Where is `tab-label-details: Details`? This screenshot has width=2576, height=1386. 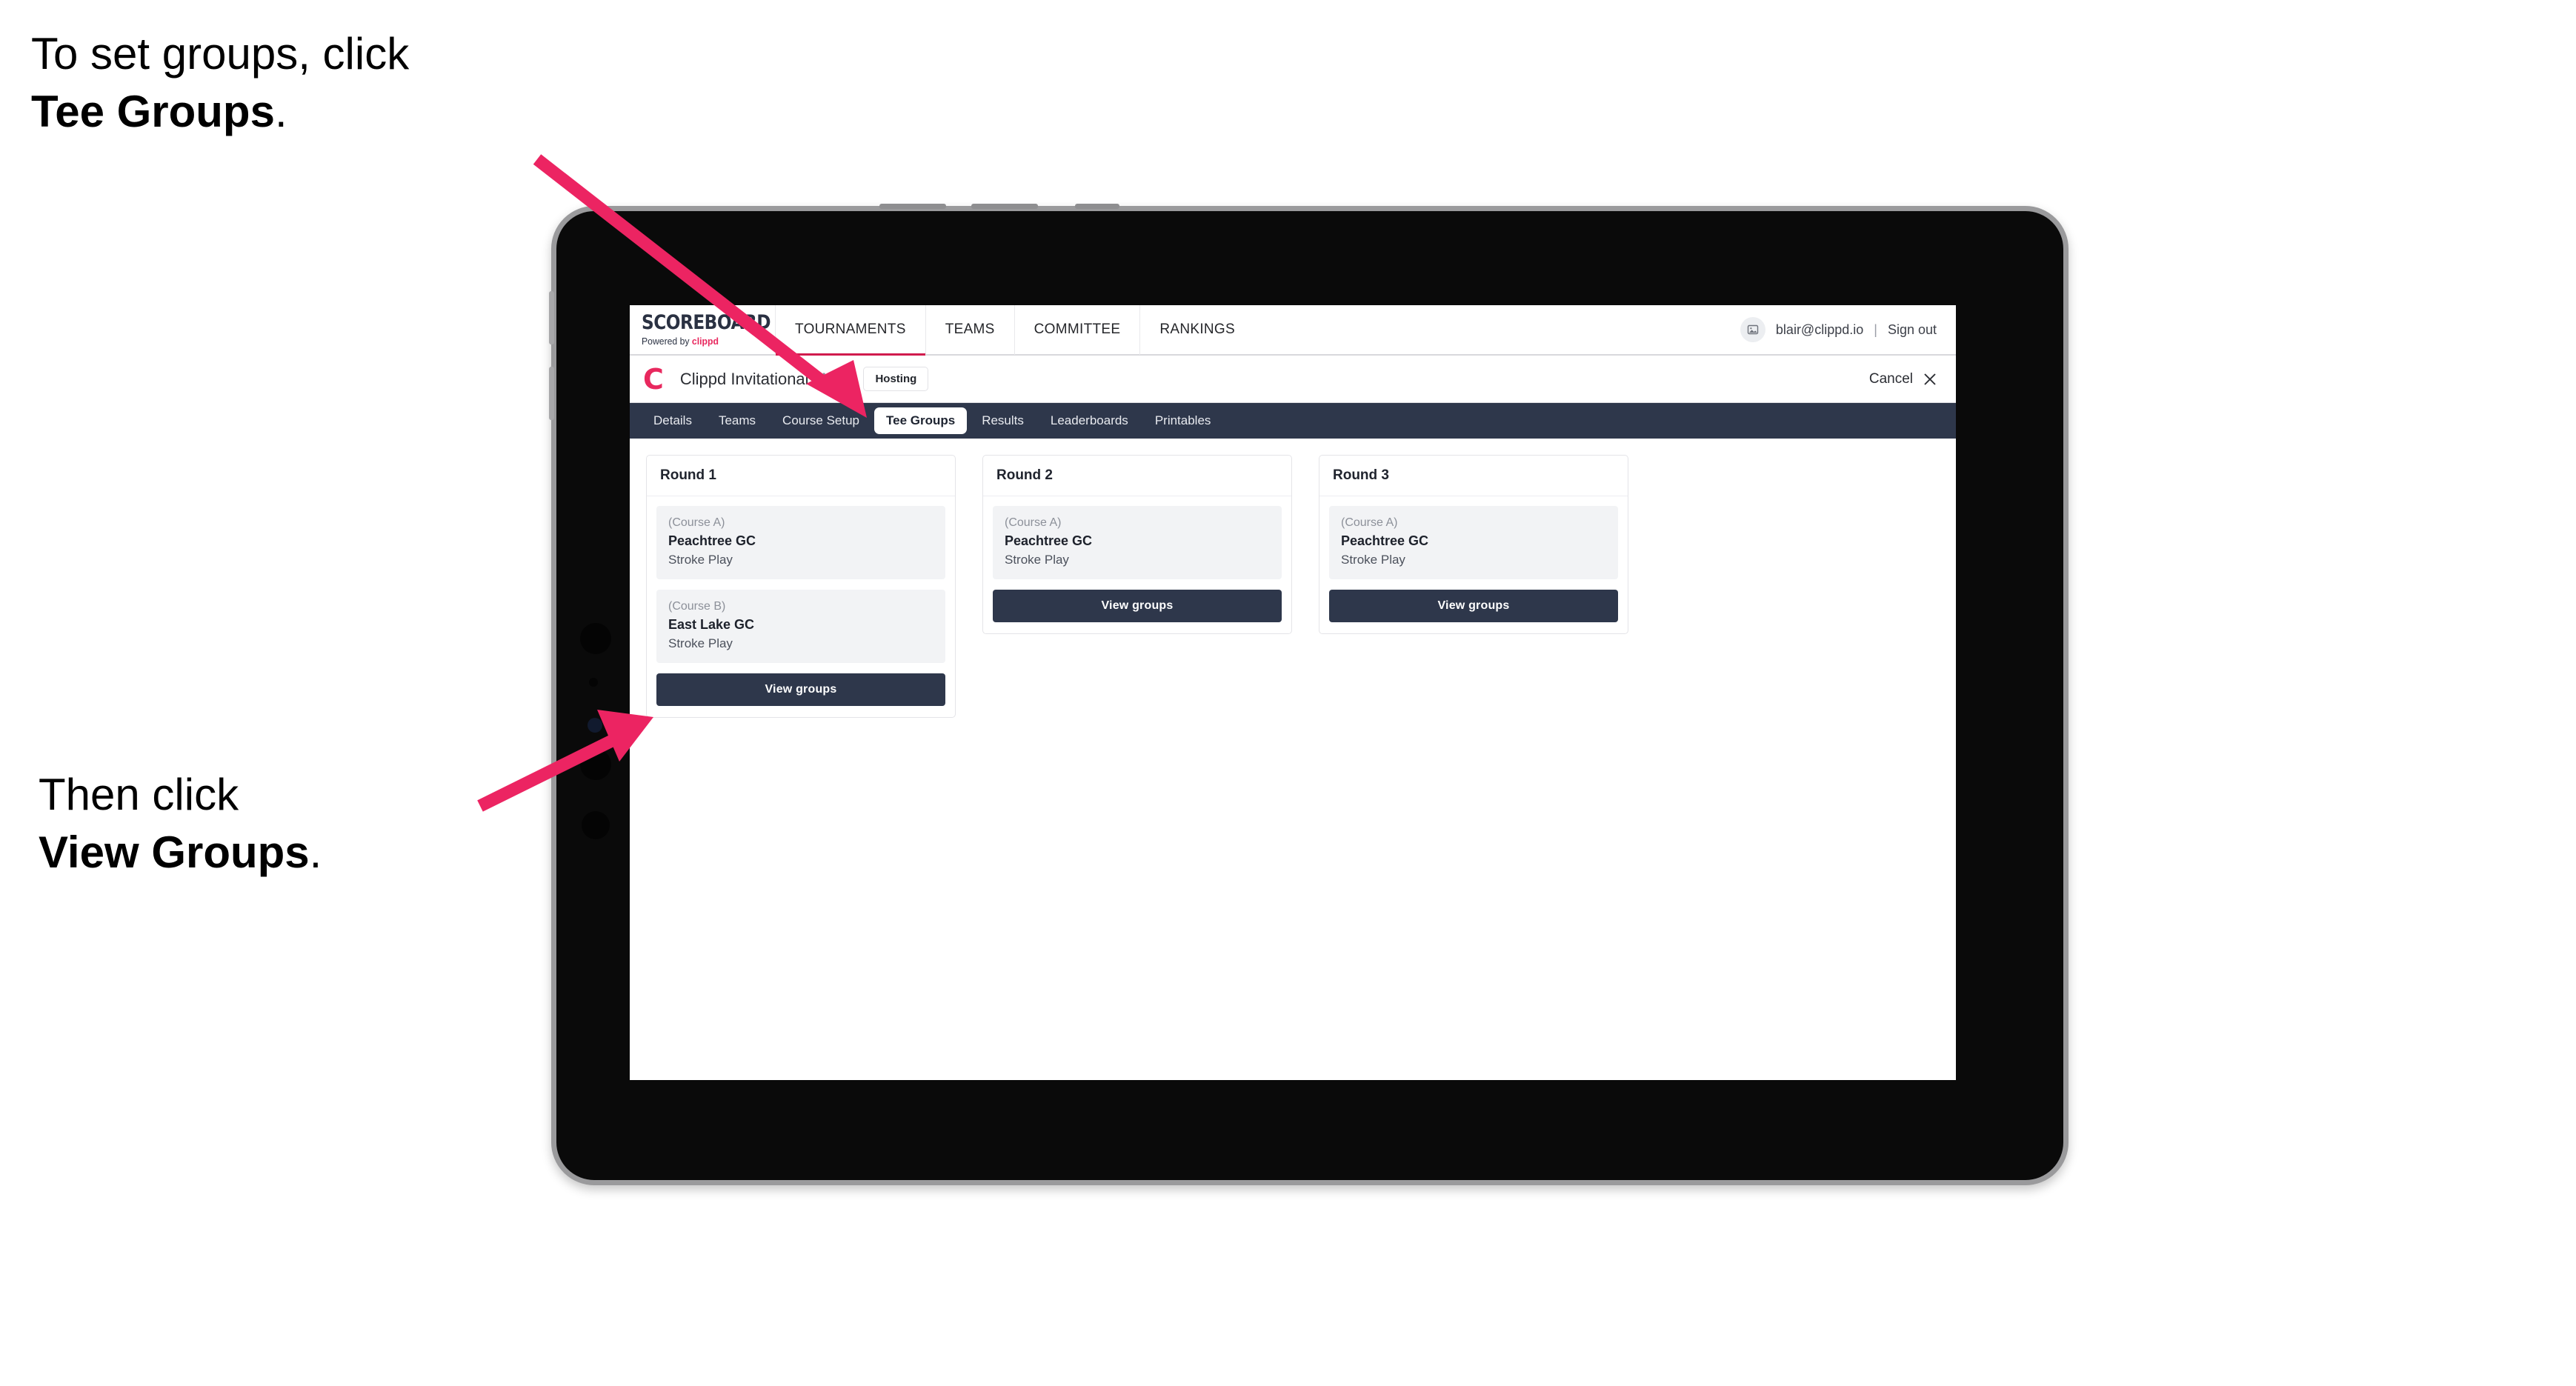 tab-label-details: Details is located at coordinates (672, 420).